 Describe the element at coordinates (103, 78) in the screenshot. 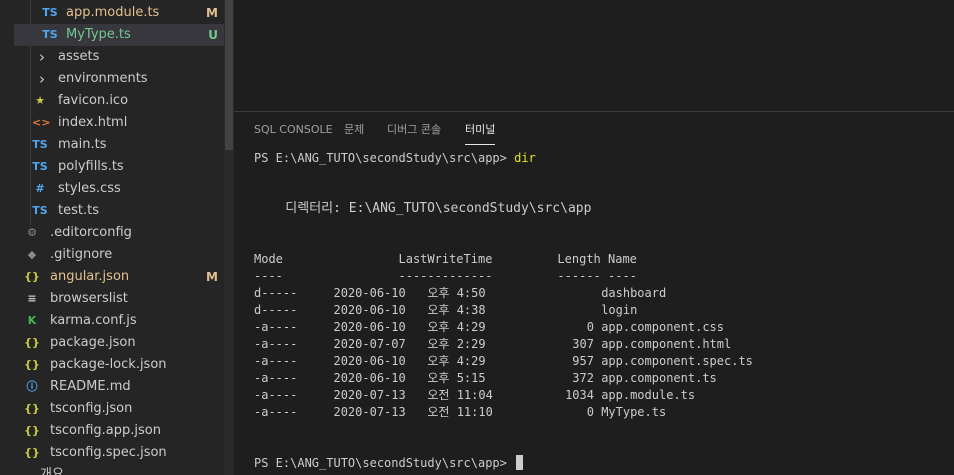

I see `file-name: environments` at that location.